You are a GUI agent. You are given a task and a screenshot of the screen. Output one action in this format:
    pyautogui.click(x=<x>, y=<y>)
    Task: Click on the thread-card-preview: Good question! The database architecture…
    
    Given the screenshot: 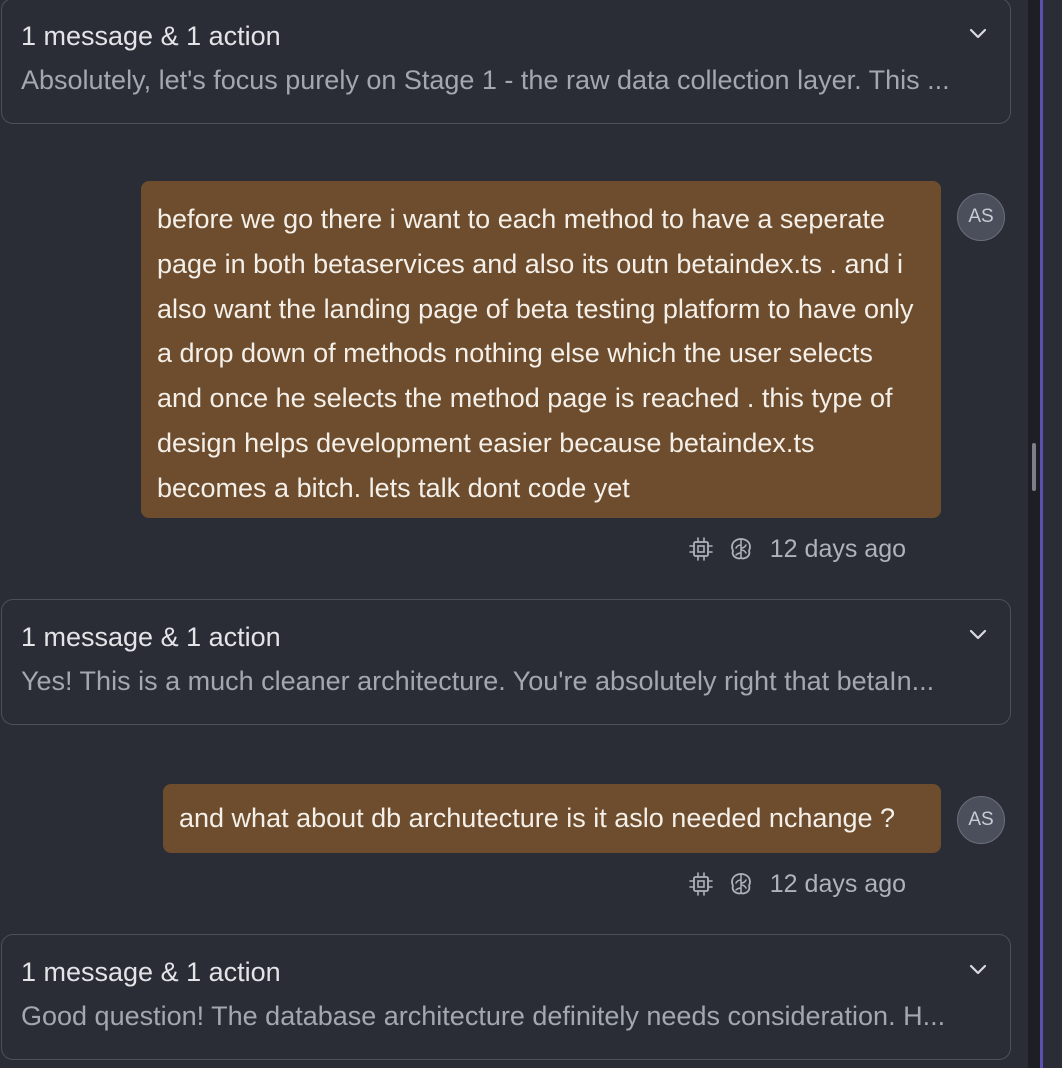 What is the action you would take?
    pyautogui.click(x=483, y=1016)
    